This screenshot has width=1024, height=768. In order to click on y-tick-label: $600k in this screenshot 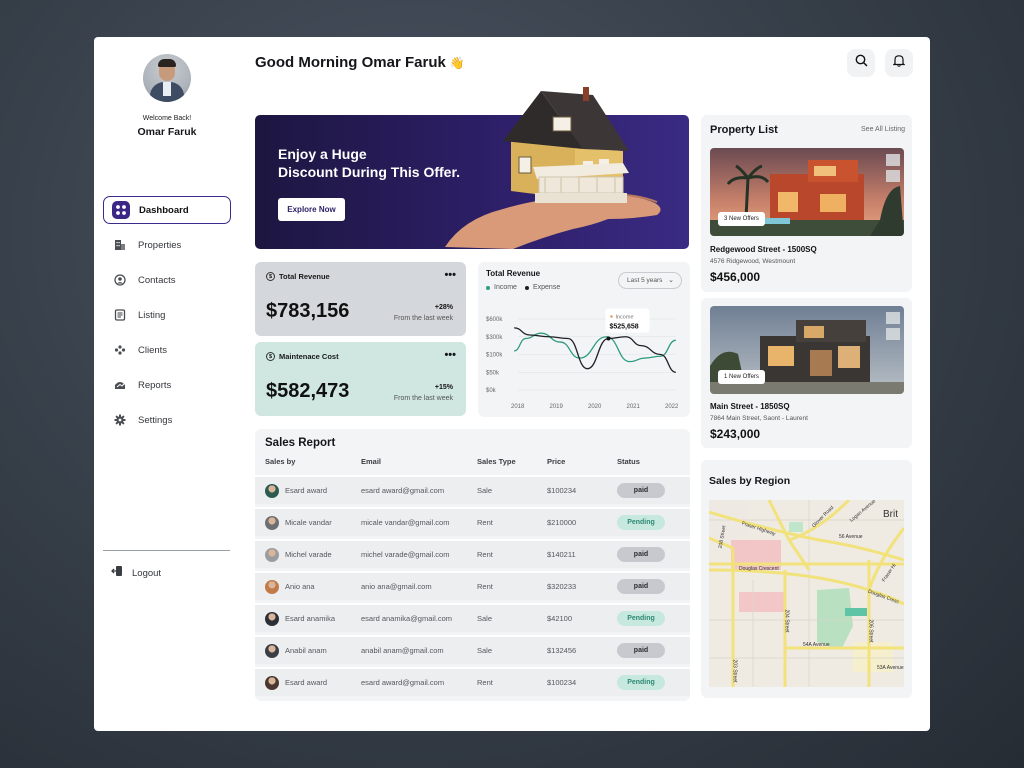, I will do `click(494, 320)`.